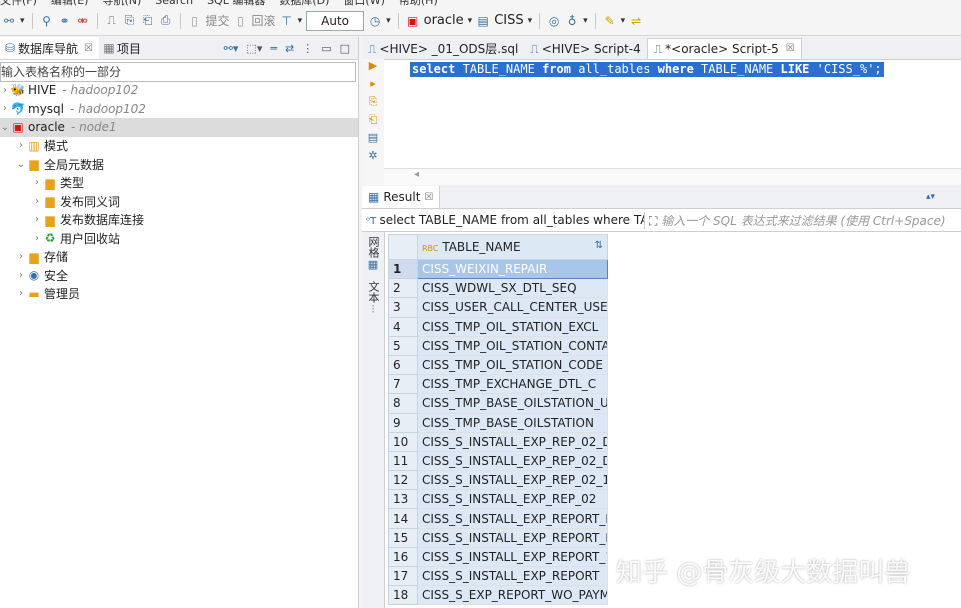 The height and width of the screenshot is (608, 961). What do you see at coordinates (130, 20) in the screenshot?
I see `script-new-icon: ⎘` at bounding box center [130, 20].